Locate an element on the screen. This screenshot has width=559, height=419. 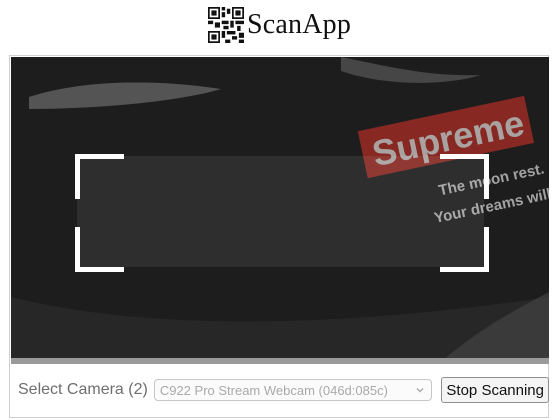
app-header: ScanApp is located at coordinates (279, 25).